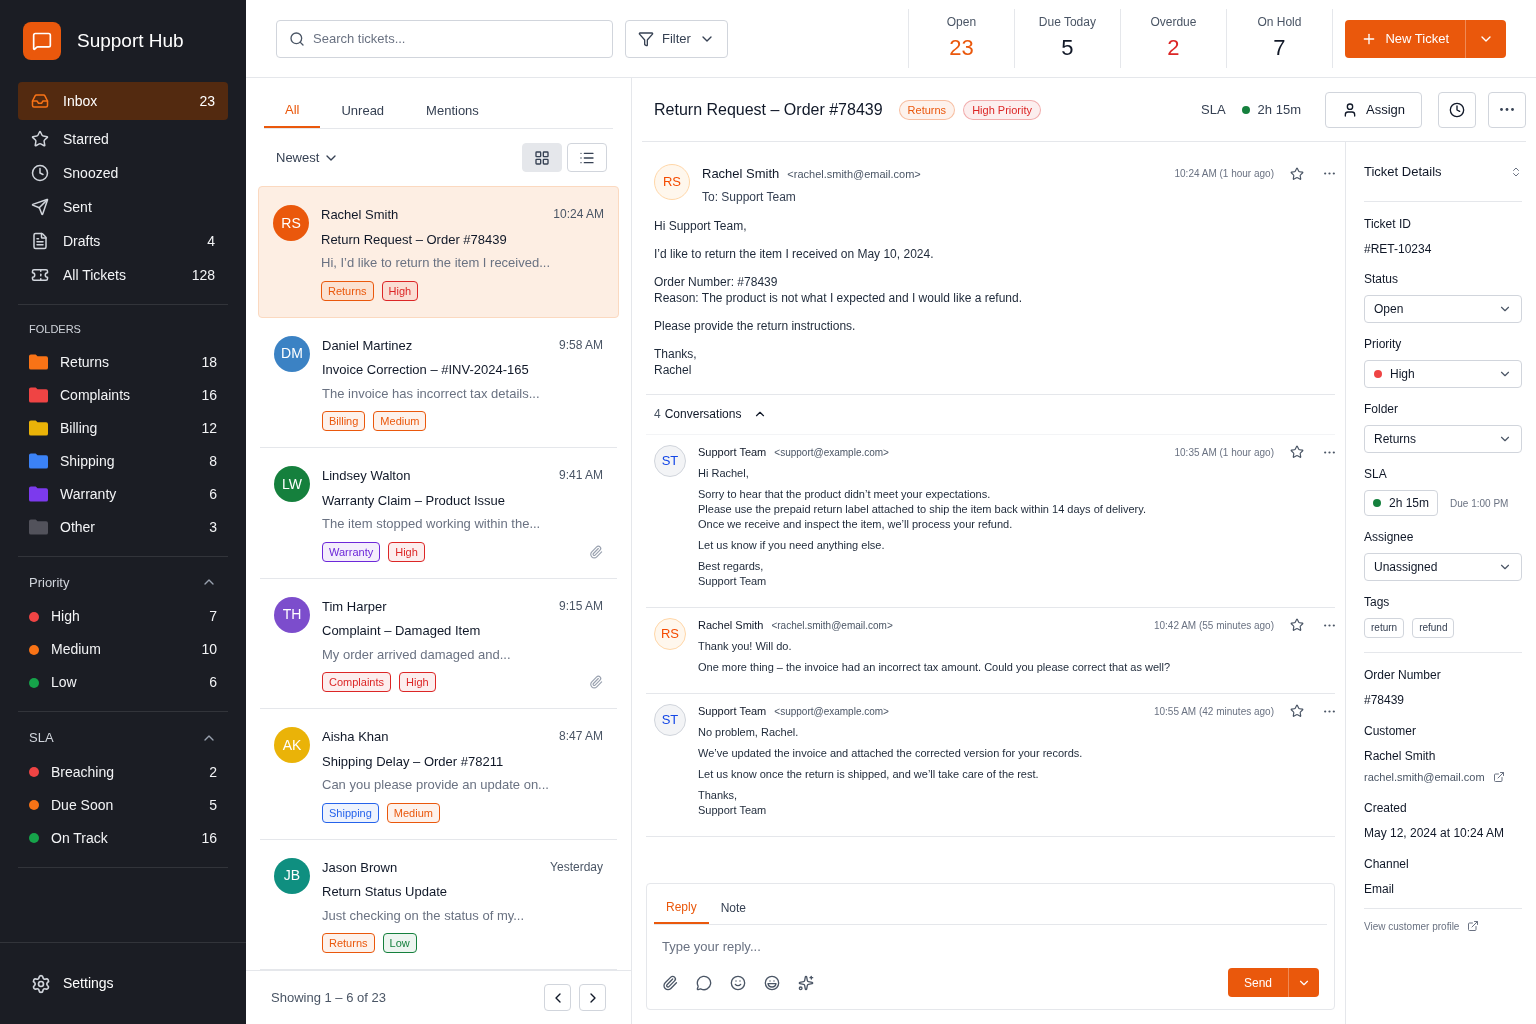  Describe the element at coordinates (213, 805) in the screenshot. I see `count: 5` at that location.